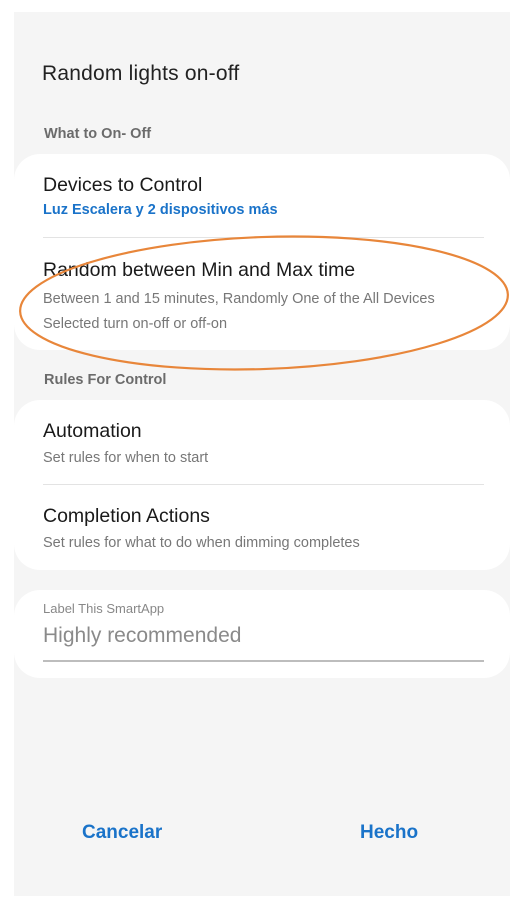  What do you see at coordinates (123, 185) in the screenshot?
I see `devices-to-control-title: Devices to Control` at bounding box center [123, 185].